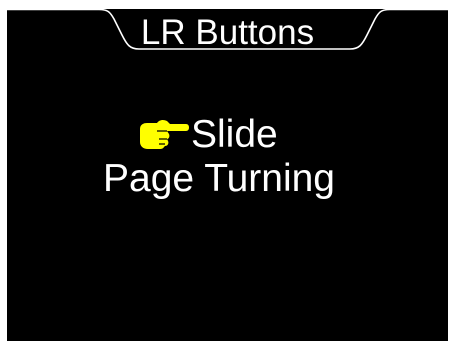 The height and width of the screenshot is (345, 455). I want to click on pointing-hand-icon, so click(164, 134).